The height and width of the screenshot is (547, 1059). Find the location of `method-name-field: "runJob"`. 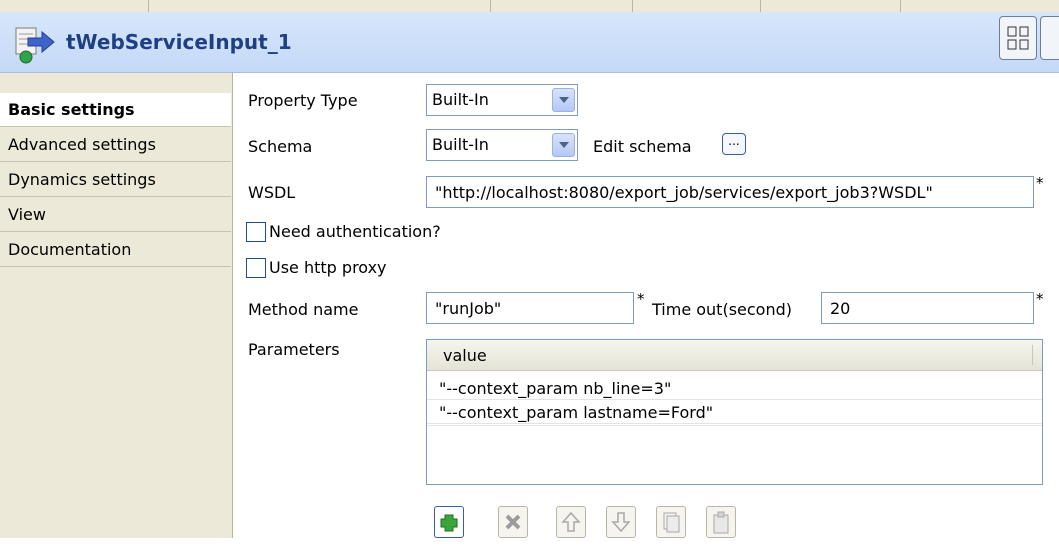

method-name-field: "runJob" is located at coordinates (530, 308).